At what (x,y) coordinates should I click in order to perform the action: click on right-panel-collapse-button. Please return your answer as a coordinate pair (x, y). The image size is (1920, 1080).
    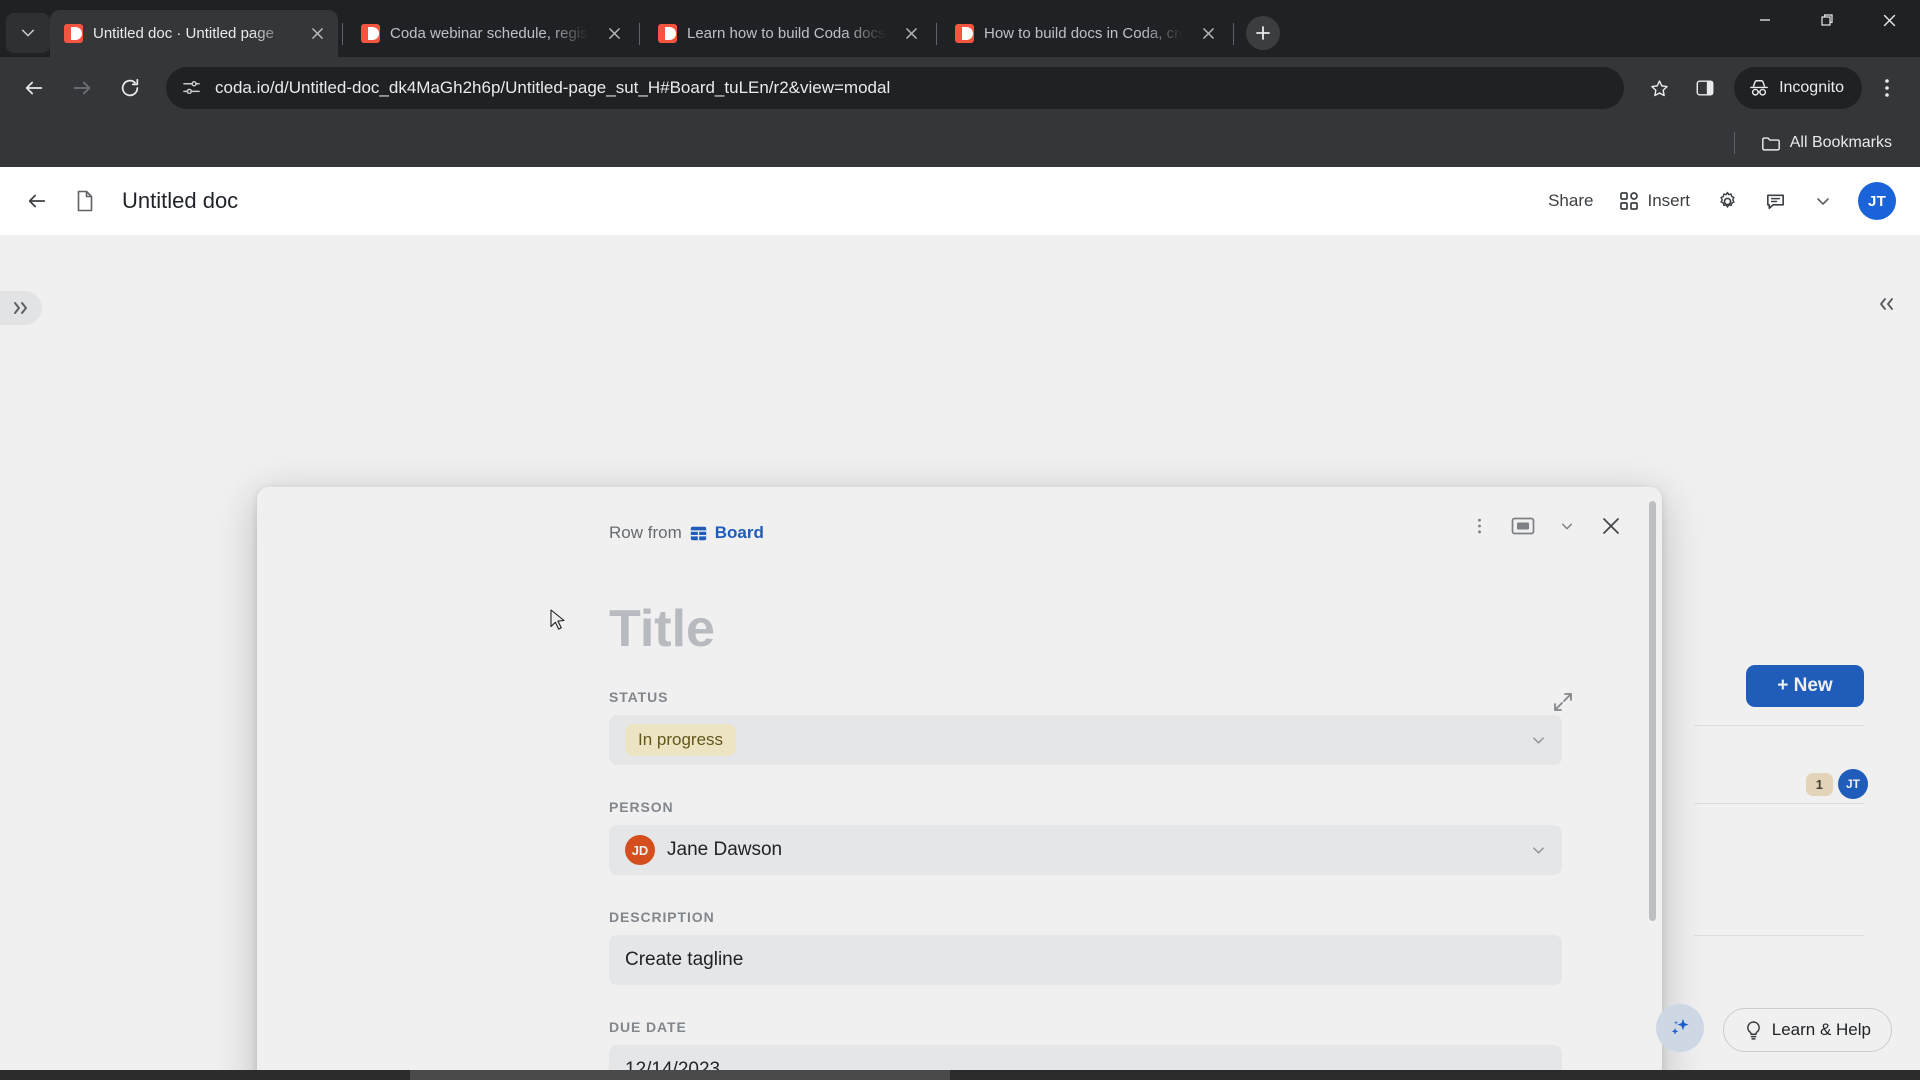
    Looking at the image, I should click on (1886, 304).